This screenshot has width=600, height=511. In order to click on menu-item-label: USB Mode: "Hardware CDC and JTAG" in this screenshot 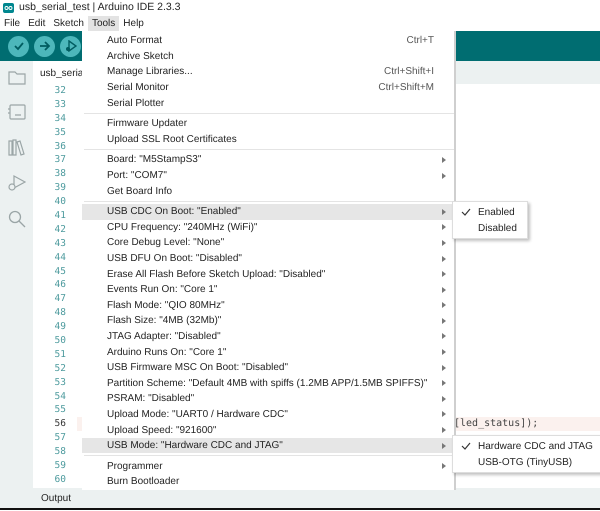, I will do `click(195, 446)`.